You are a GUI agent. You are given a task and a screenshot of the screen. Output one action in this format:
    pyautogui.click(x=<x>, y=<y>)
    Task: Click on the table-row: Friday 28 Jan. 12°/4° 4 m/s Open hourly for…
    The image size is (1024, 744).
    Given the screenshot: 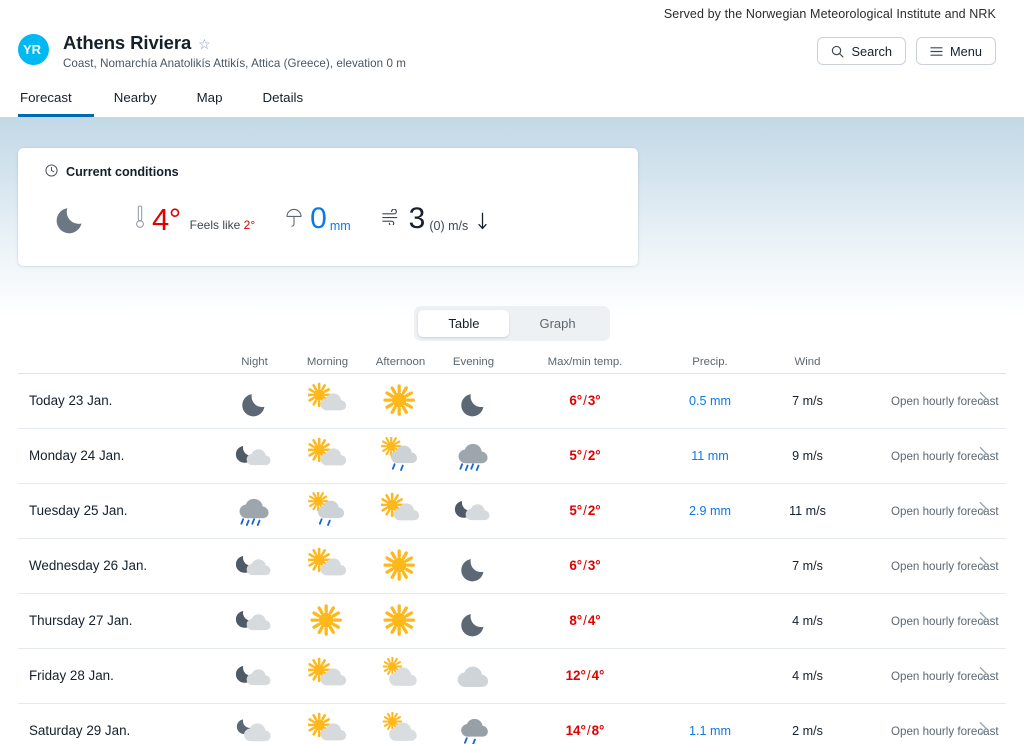 What is the action you would take?
    pyautogui.click(x=512, y=676)
    